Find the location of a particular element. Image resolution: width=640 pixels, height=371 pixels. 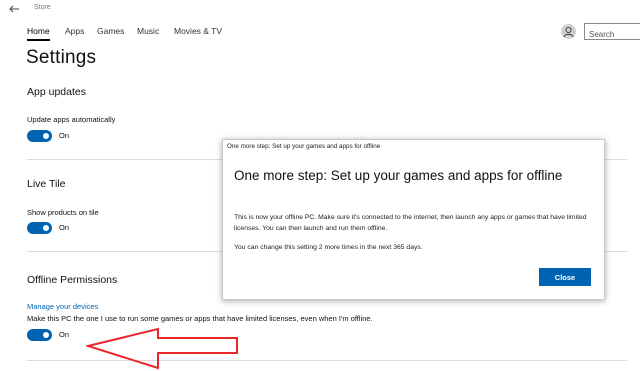

manage-devices-link: Manage your devices is located at coordinates (62, 306).